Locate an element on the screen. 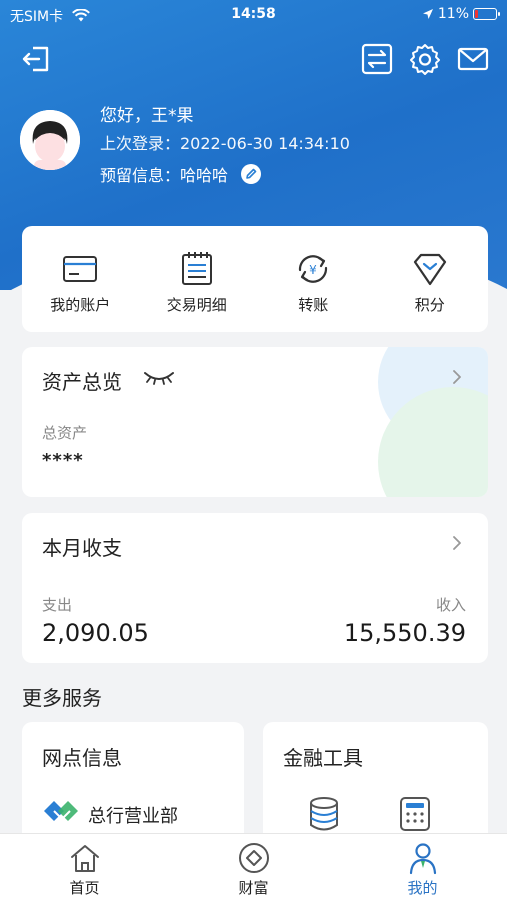  wealth-icon is located at coordinates (253, 858).